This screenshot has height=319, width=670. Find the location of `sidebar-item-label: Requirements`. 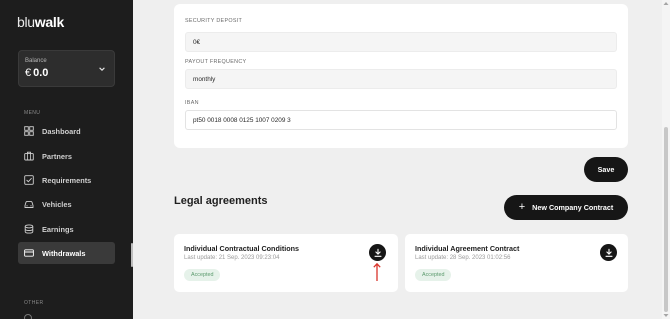

sidebar-item-label: Requirements is located at coordinates (67, 180).